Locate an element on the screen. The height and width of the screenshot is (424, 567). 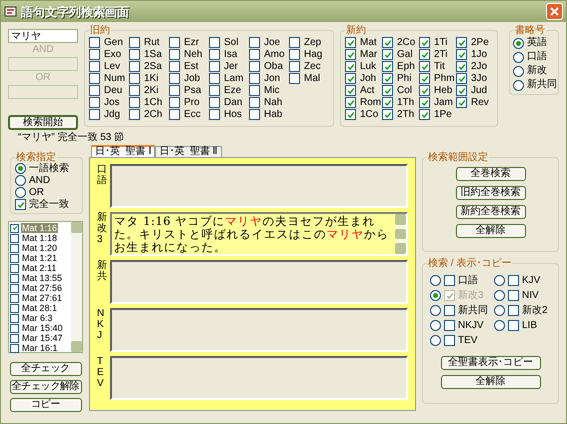
button: 全チェック解除 is located at coordinates (46, 387).